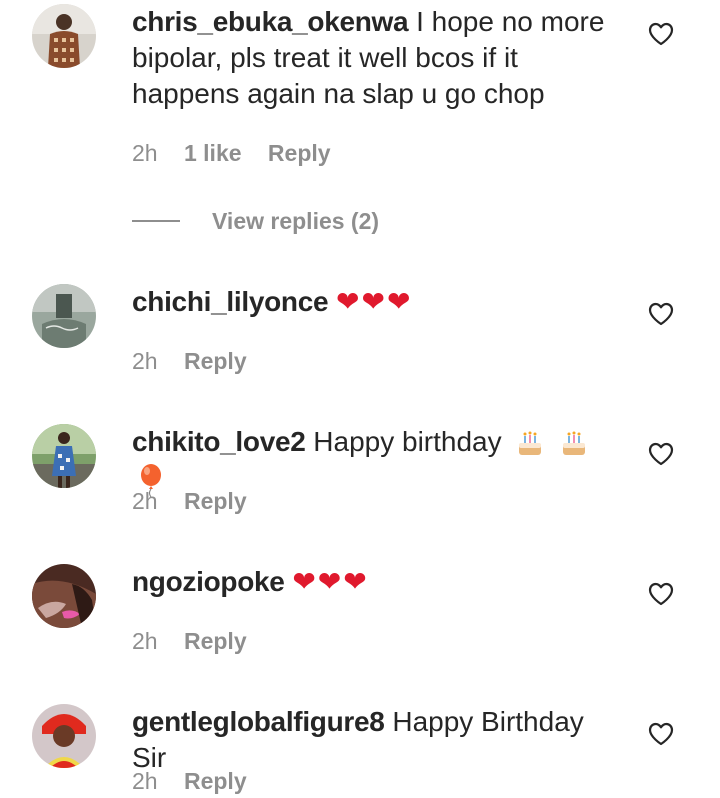 The width and height of the screenshot is (720, 798). What do you see at coordinates (213, 153) in the screenshot?
I see `comment-likes: 1 like` at bounding box center [213, 153].